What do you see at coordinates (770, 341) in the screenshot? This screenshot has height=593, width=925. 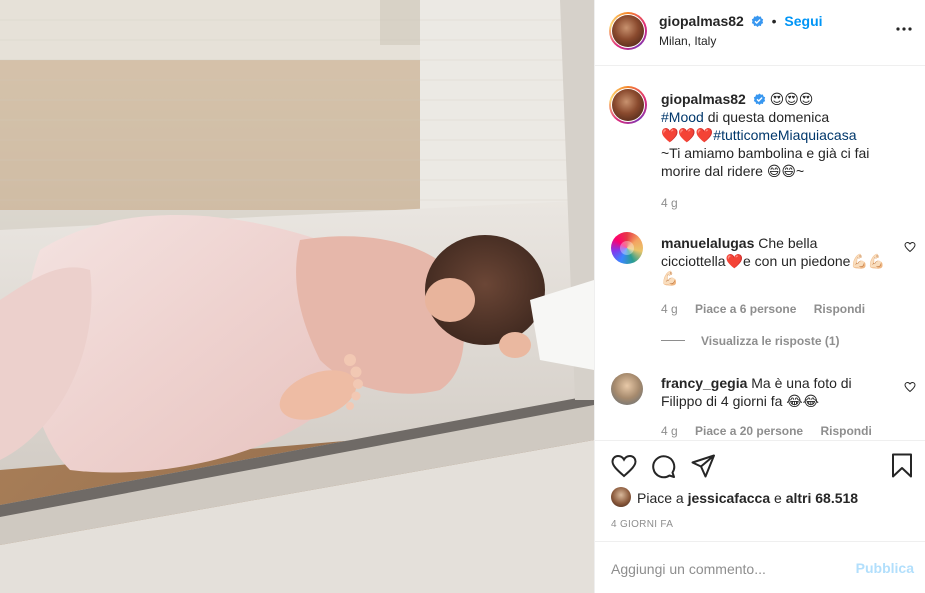 I see `view-replies-button: Visualizza le risposte (1)` at bounding box center [770, 341].